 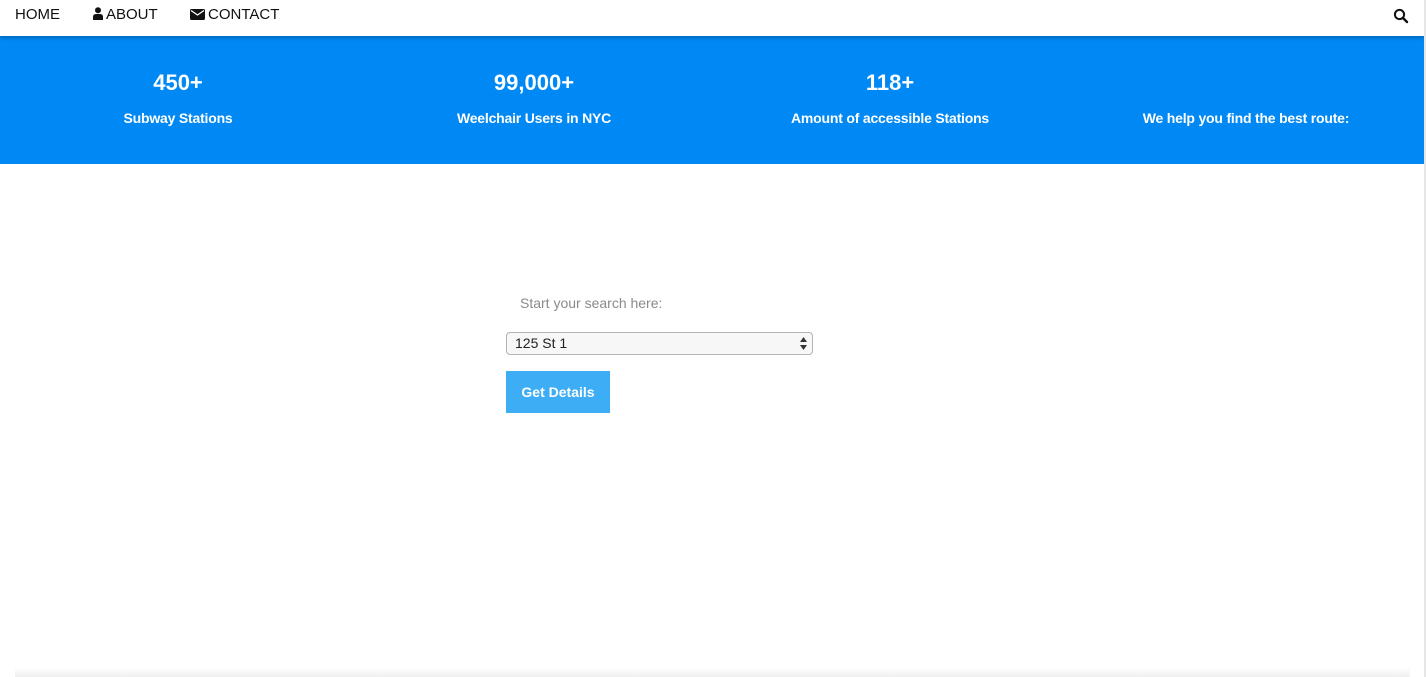 What do you see at coordinates (534, 82) in the screenshot?
I see `stat-value: 99,000+` at bounding box center [534, 82].